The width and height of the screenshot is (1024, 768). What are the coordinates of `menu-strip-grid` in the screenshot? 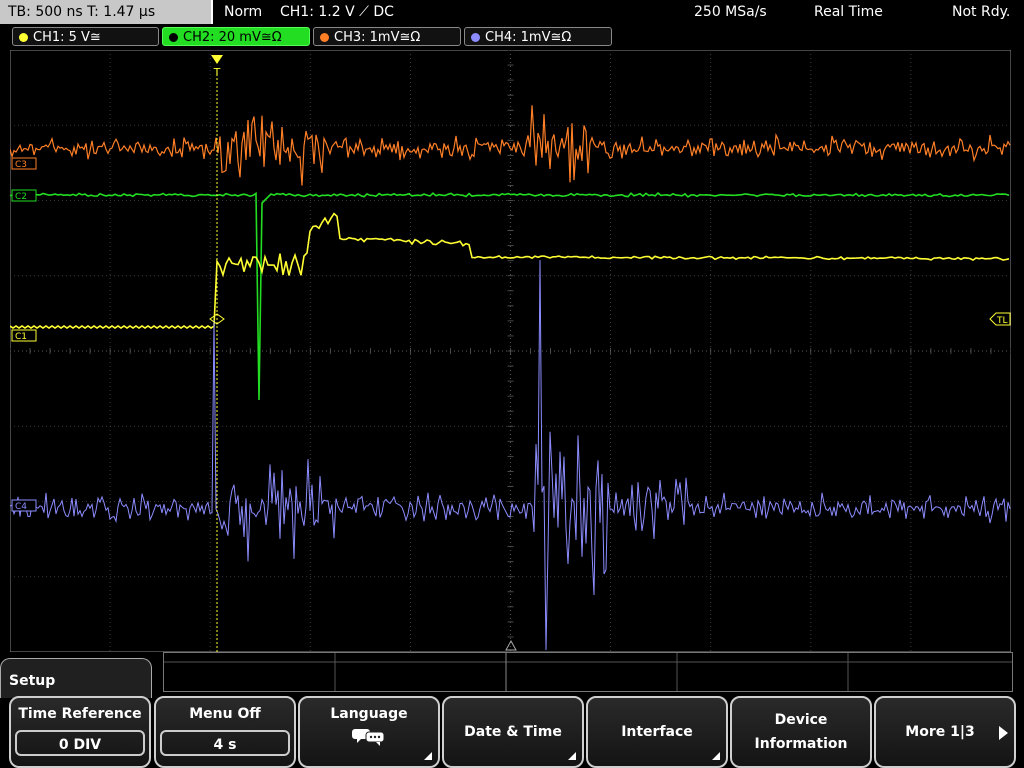 It's located at (588, 672).